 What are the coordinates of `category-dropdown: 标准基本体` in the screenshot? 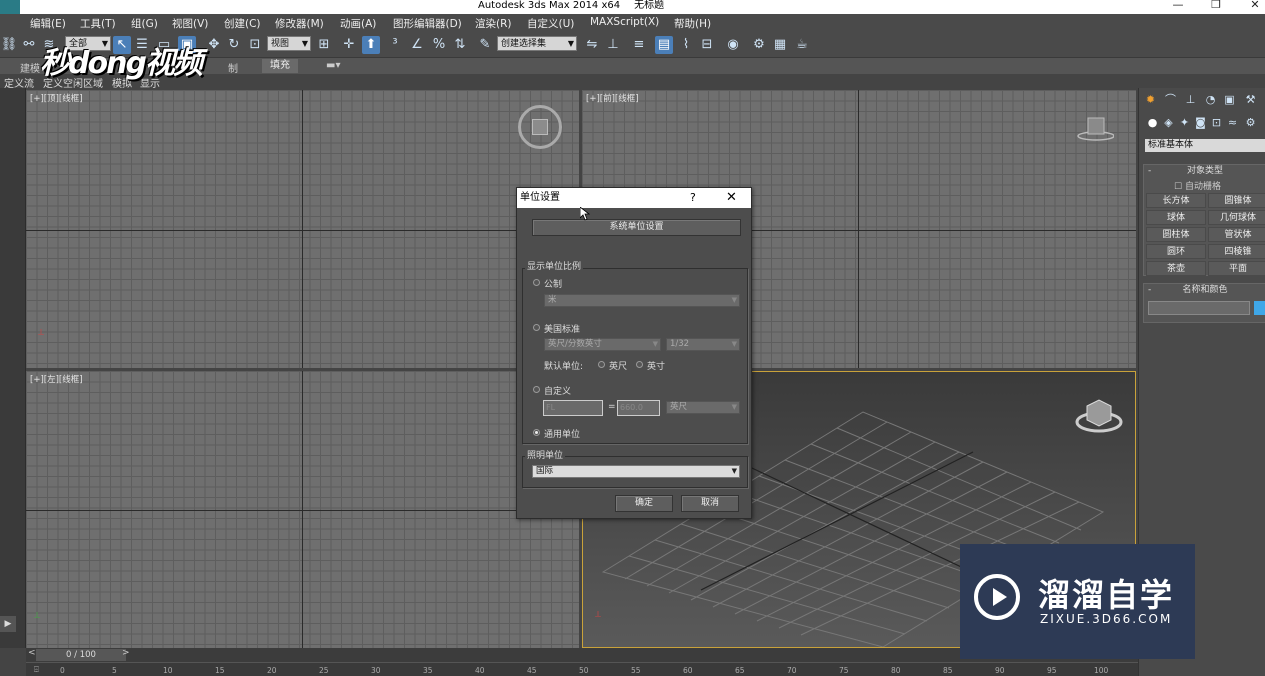 It's located at (1205, 145).